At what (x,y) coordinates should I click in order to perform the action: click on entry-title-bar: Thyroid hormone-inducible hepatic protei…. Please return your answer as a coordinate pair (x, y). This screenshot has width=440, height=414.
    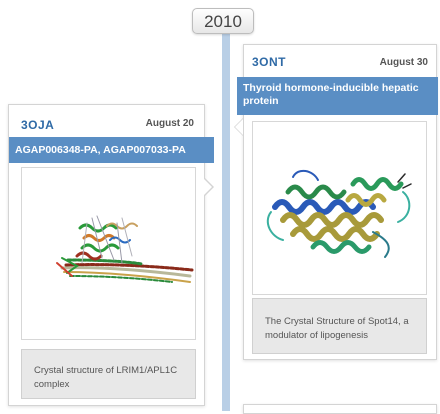
    Looking at the image, I should click on (337, 96).